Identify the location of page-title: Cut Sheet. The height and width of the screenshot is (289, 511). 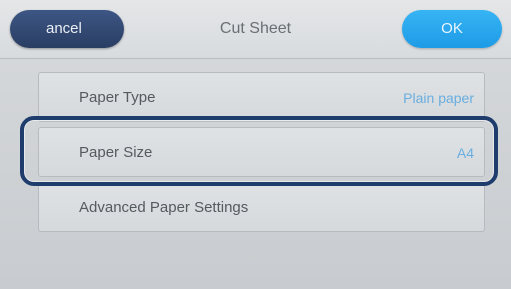
(255, 28).